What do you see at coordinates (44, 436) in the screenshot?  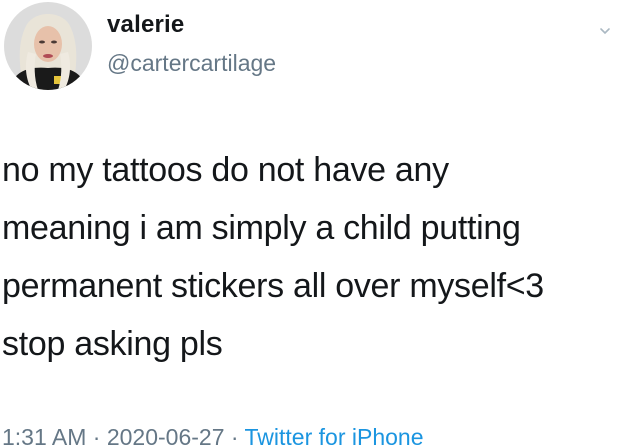 I see `tweet-time: 1:31 AM` at bounding box center [44, 436].